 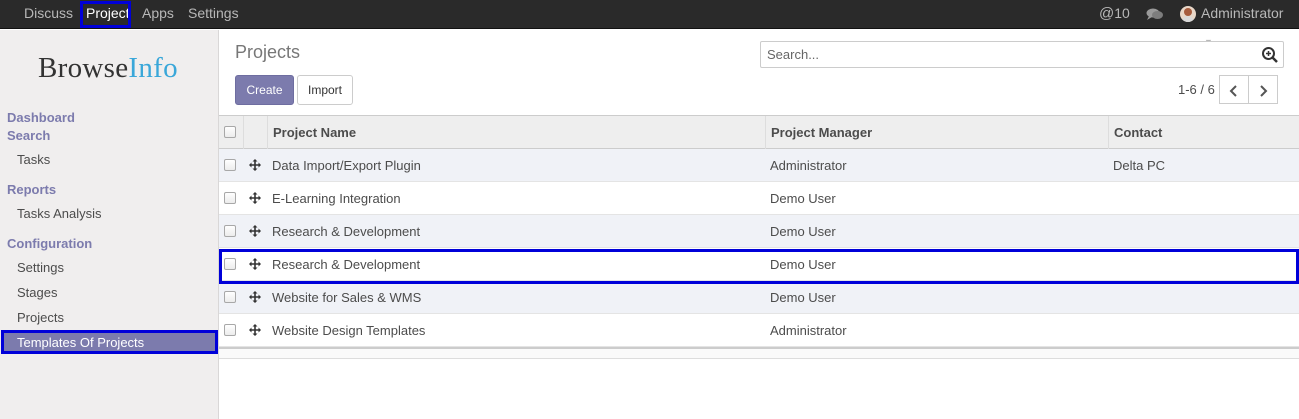 What do you see at coordinates (50, 243) in the screenshot?
I see `sidebar-section-configuration: Configuration` at bounding box center [50, 243].